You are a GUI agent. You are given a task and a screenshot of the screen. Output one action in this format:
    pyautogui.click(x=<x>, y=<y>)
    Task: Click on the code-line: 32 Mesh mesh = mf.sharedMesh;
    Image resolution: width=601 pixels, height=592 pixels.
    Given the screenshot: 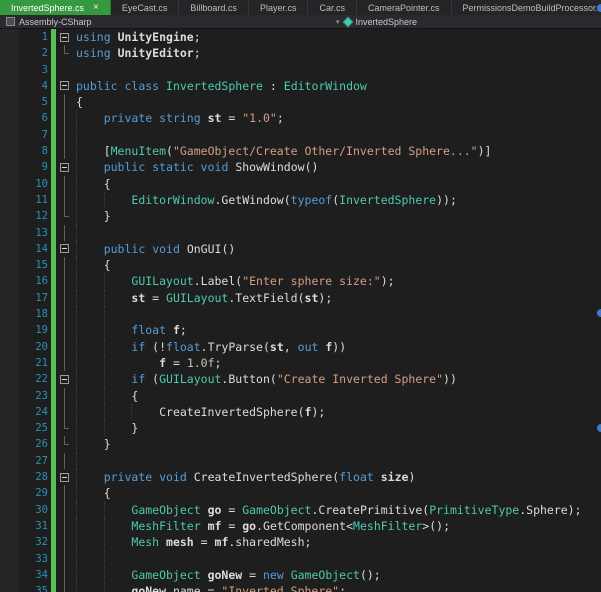 What is the action you would take?
    pyautogui.click(x=300, y=542)
    